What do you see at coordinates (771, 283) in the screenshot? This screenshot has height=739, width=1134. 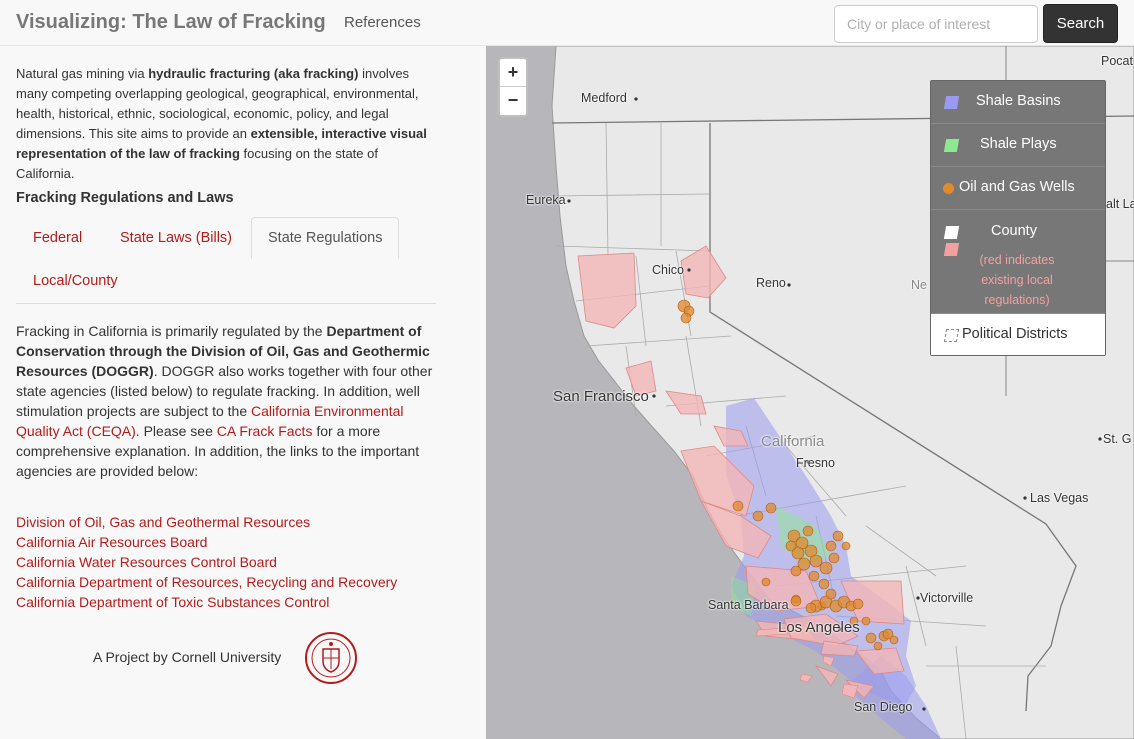 I see `city-label-reno: Reno` at bounding box center [771, 283].